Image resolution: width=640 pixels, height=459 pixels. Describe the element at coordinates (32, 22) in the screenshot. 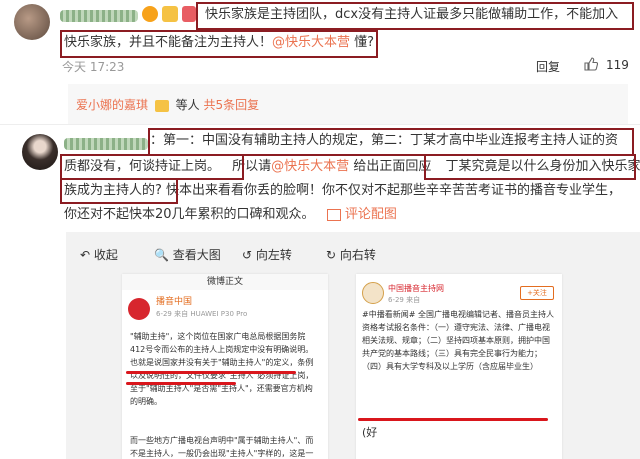

I see `commenter-1-avatar` at that location.